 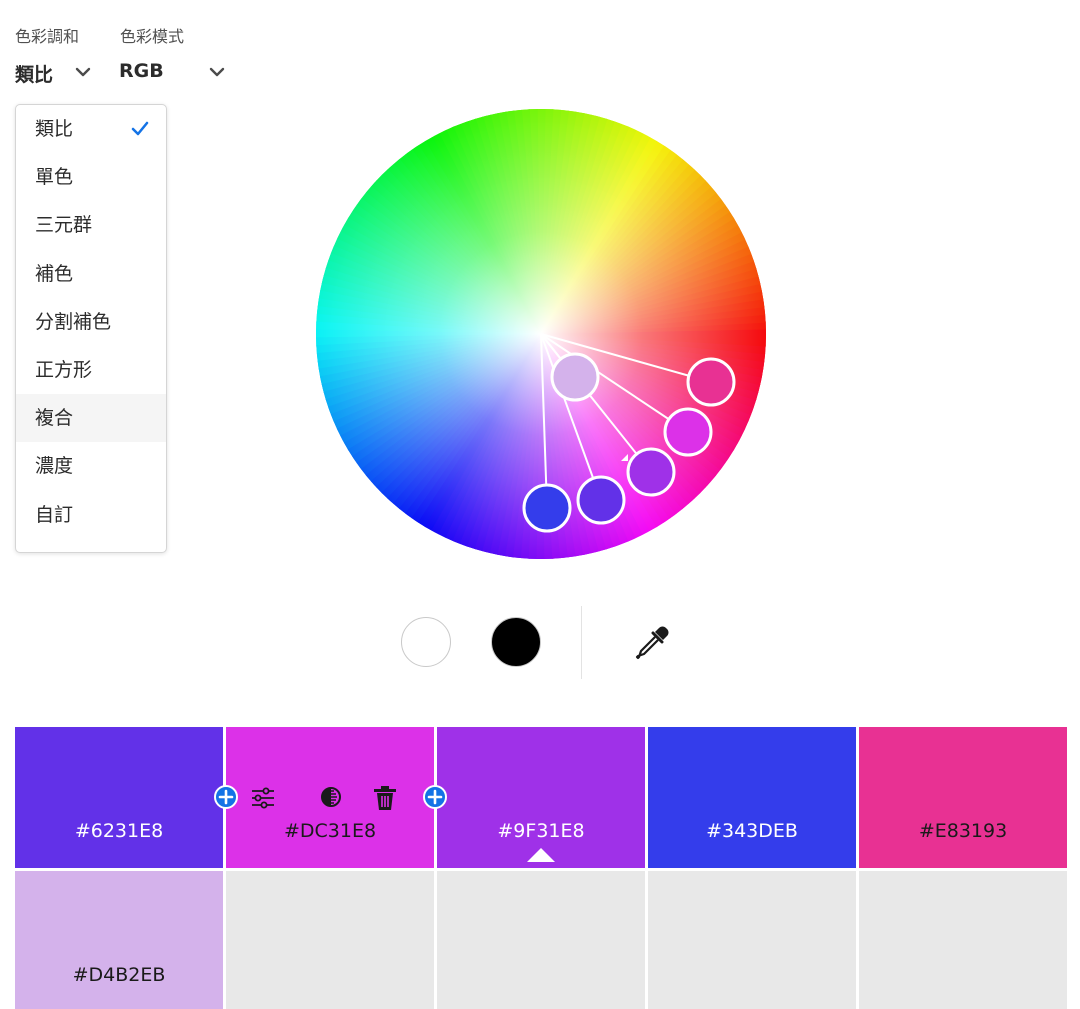 I want to click on menu-item-square: 正方形, so click(x=91, y=370).